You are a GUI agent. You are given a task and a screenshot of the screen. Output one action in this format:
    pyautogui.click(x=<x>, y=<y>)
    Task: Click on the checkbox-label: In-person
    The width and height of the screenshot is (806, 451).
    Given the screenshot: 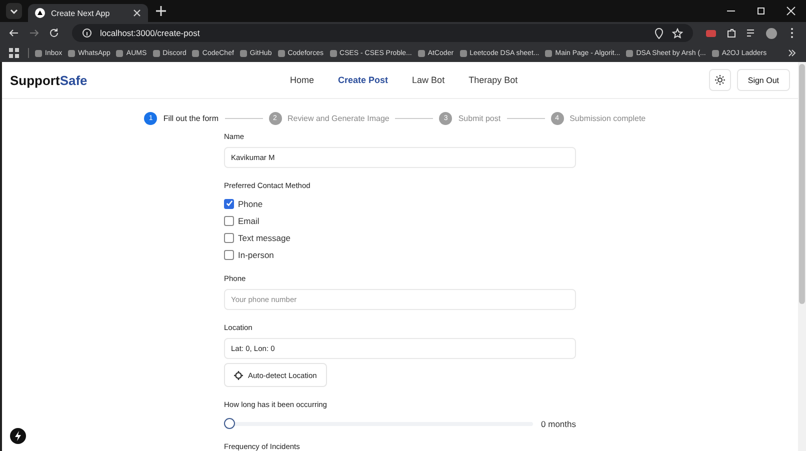 What is the action you would take?
    pyautogui.click(x=256, y=255)
    